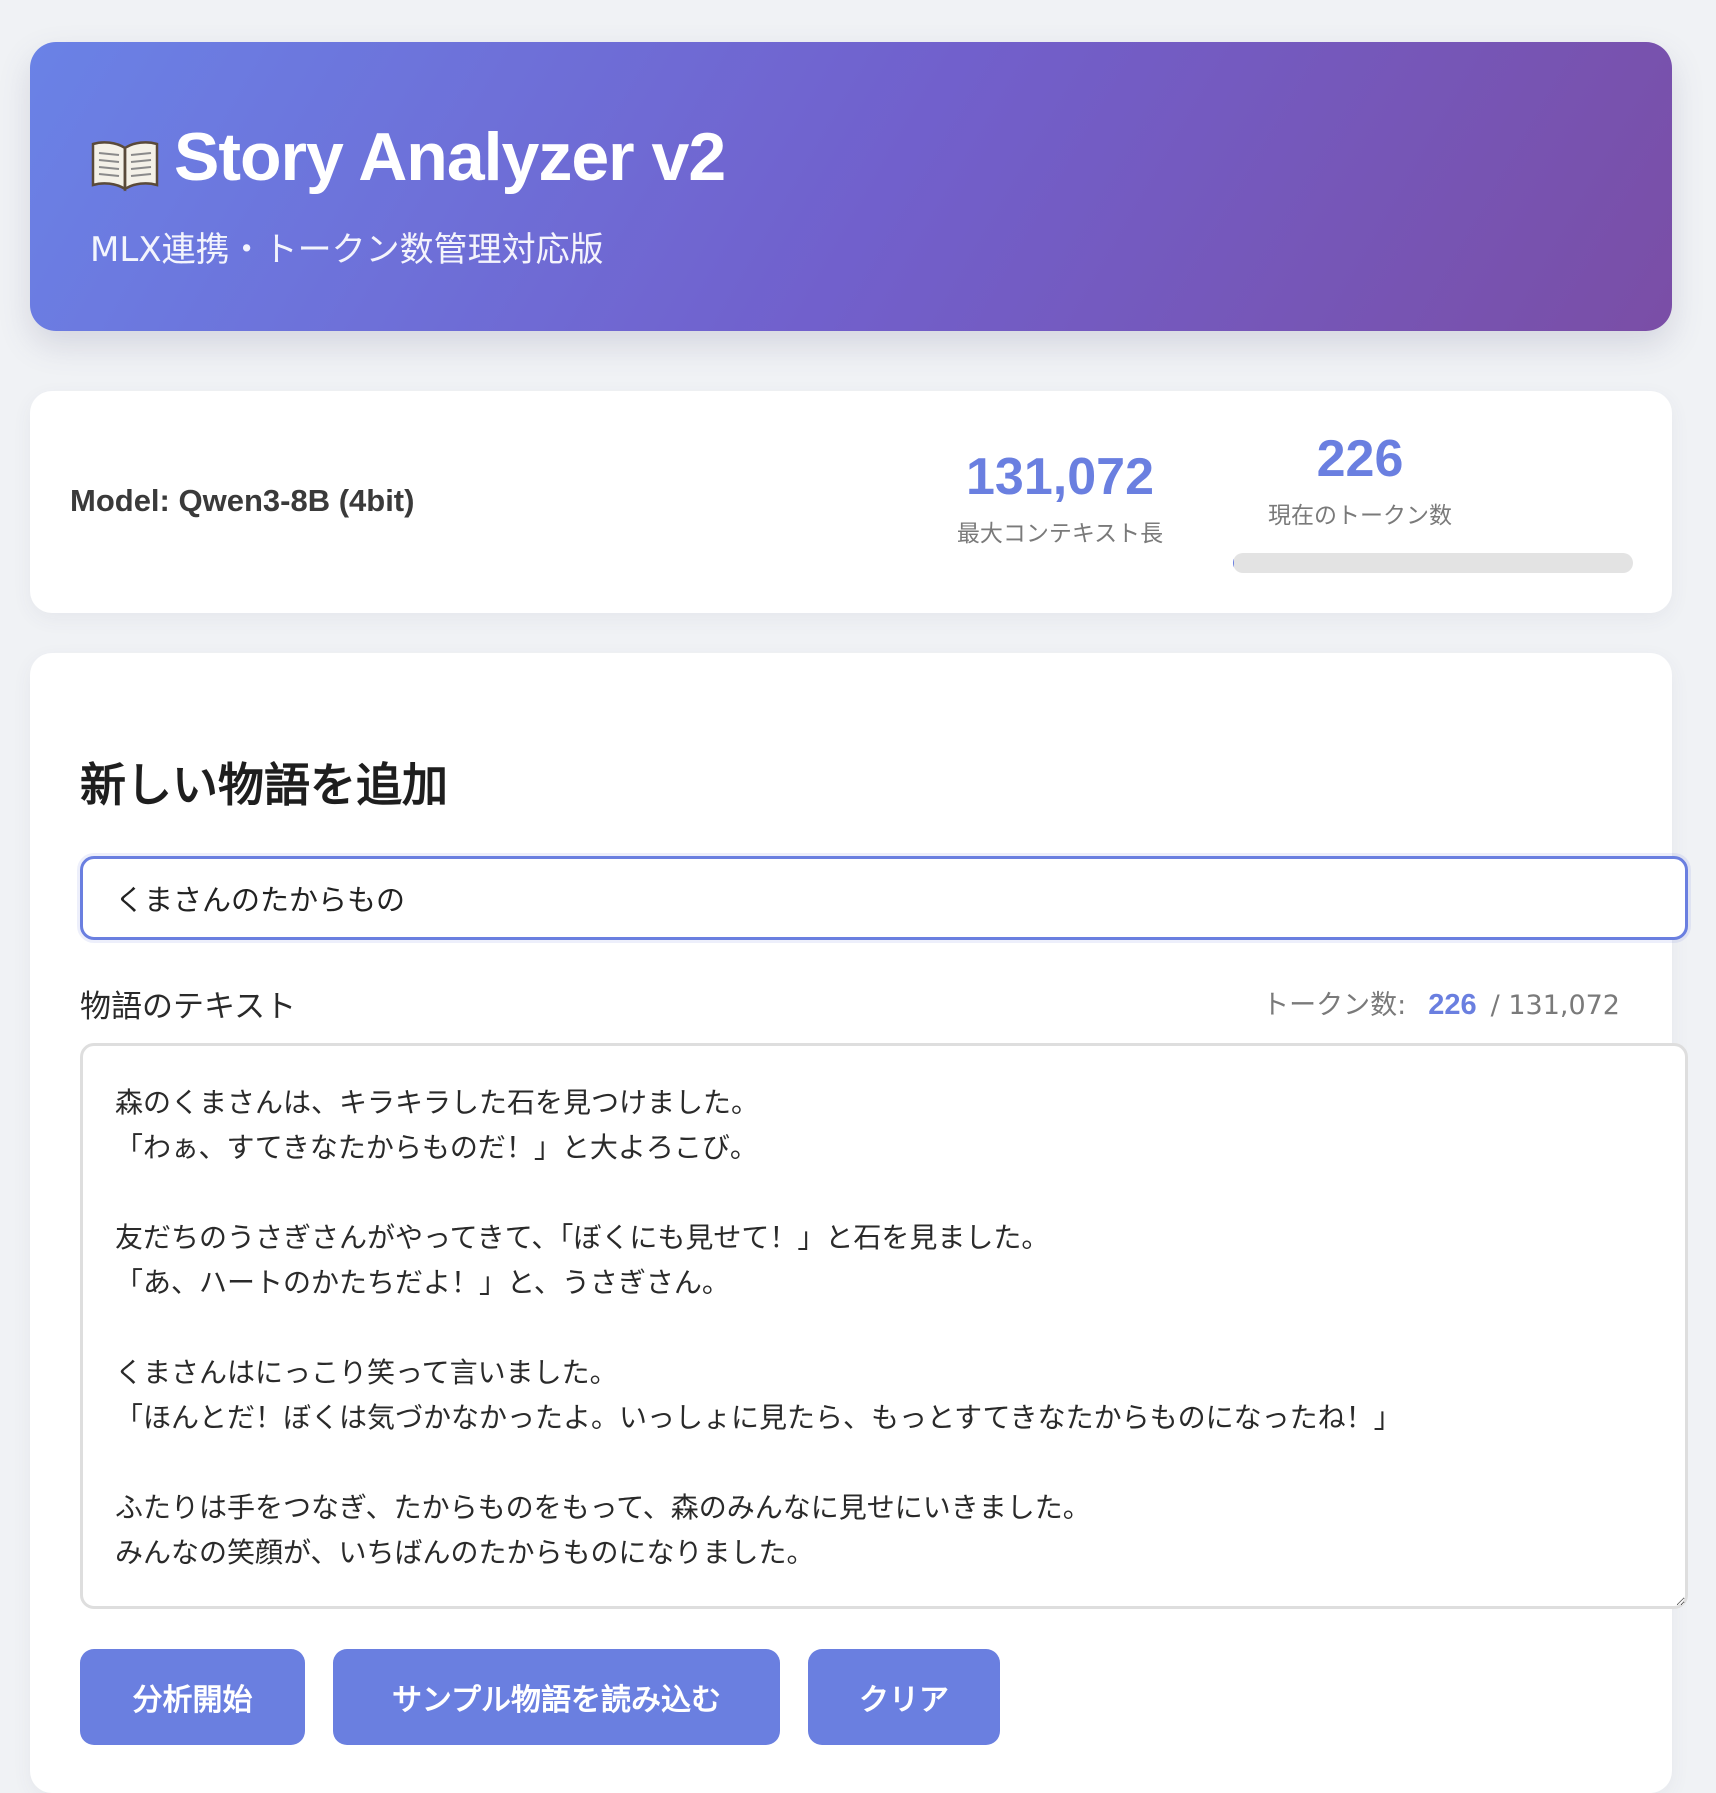  What do you see at coordinates (884, 898) in the screenshot?
I see `story-title-input` at bounding box center [884, 898].